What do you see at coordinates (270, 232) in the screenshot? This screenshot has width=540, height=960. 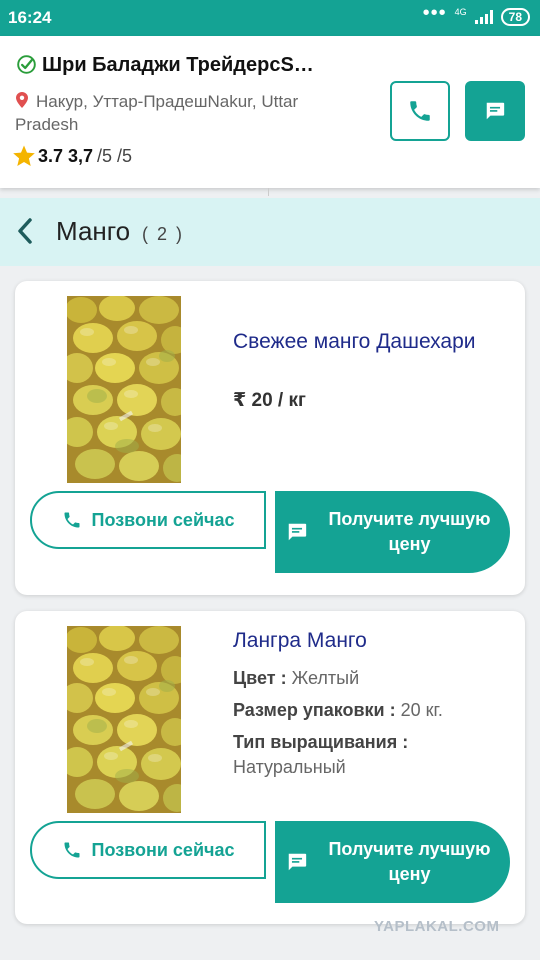 I see `category-bar: Манго ( 2 )` at bounding box center [270, 232].